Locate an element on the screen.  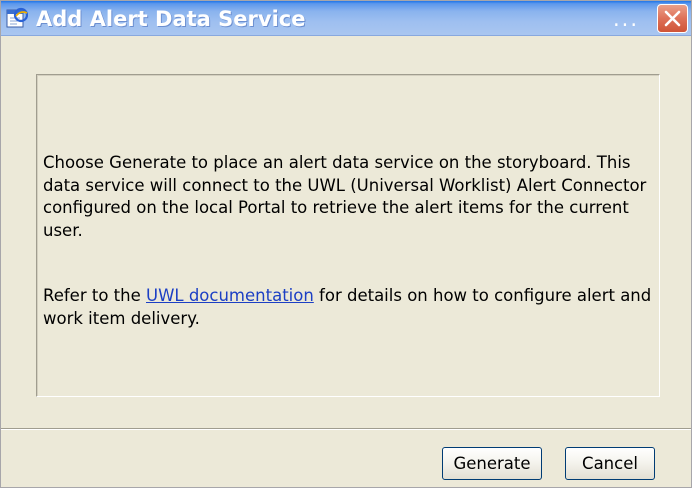
documentation-text-before: Refer to the is located at coordinates (94, 295).